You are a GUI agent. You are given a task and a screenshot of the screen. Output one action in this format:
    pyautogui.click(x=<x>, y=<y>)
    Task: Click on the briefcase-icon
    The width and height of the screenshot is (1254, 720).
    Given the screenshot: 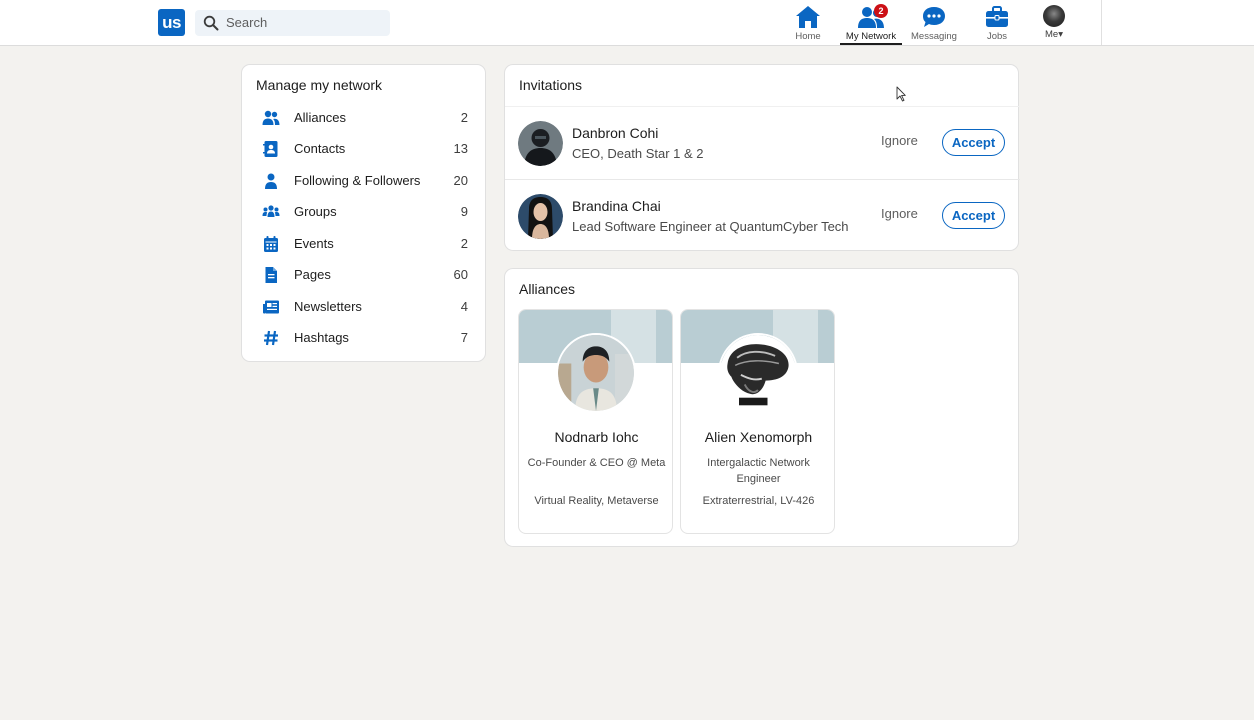 What is the action you would take?
    pyautogui.click(x=997, y=16)
    